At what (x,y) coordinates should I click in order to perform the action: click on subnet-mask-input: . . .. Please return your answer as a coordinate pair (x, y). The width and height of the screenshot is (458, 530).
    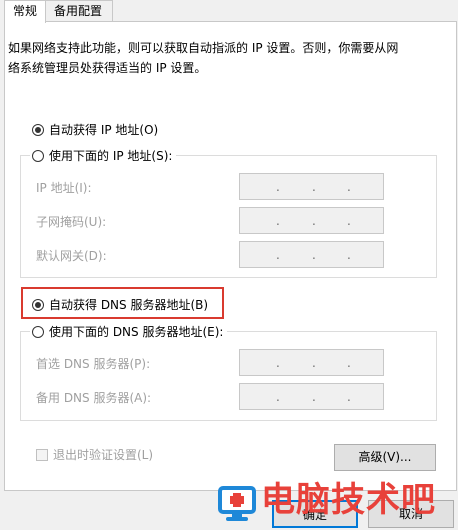
    Looking at the image, I should click on (311, 220).